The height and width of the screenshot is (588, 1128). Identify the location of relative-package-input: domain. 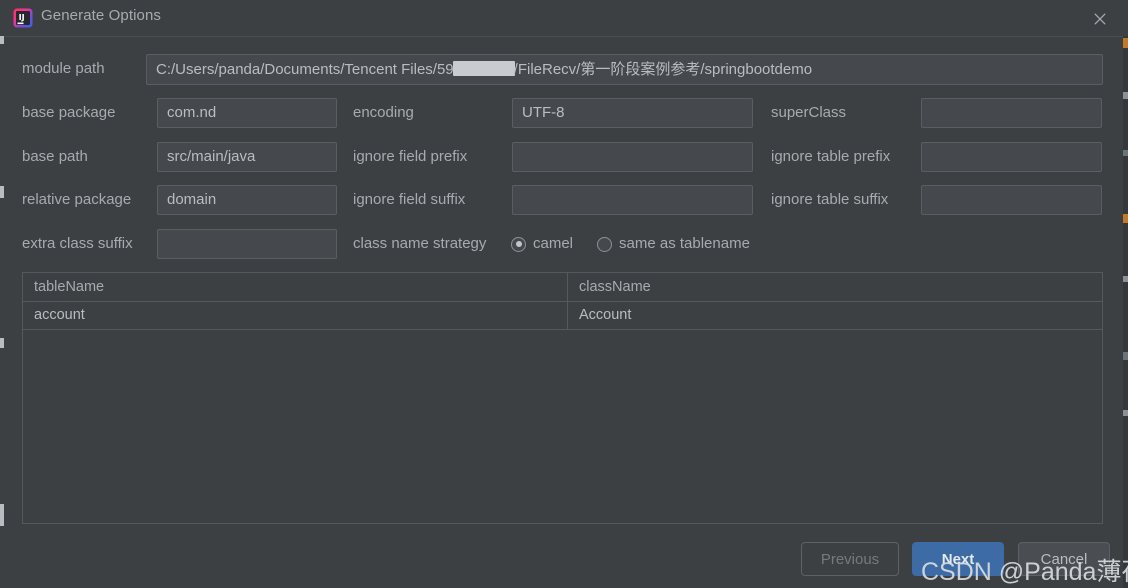
(247, 200).